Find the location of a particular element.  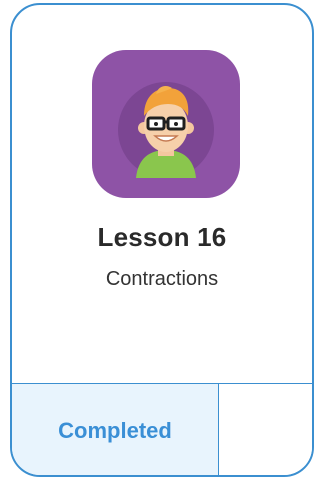

completed-status-button: Completed is located at coordinates (115, 429).